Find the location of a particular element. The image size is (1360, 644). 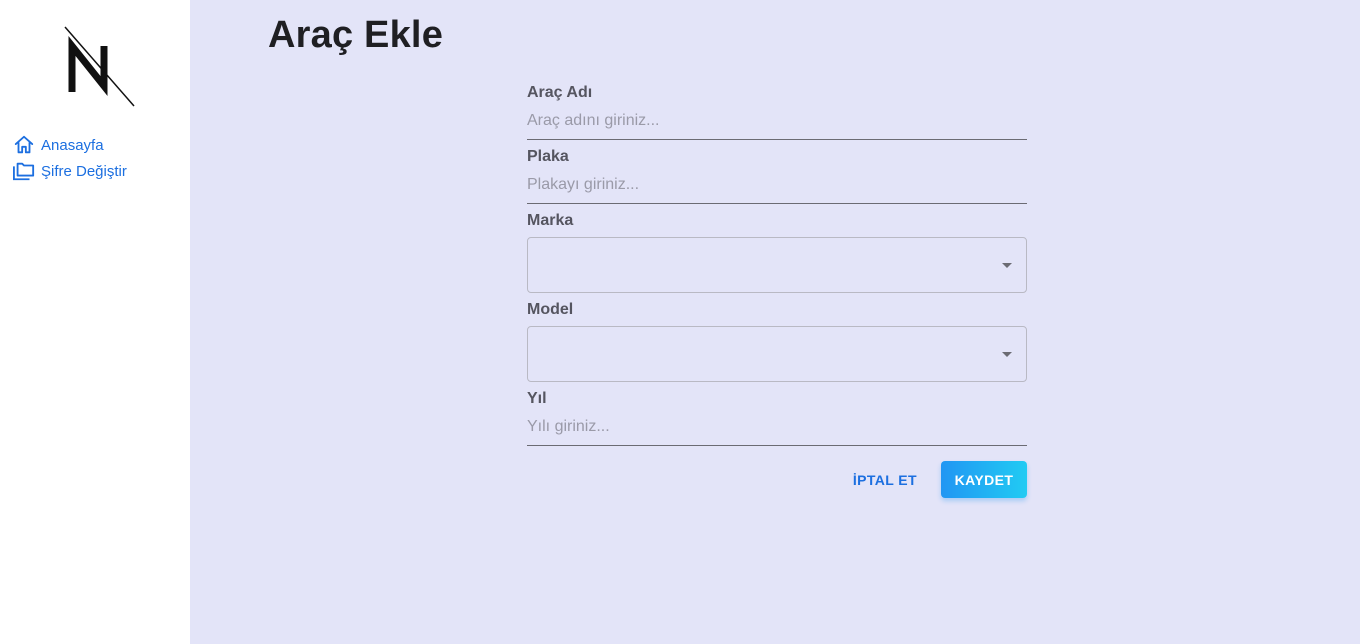

sidebar-item-anasayfa: Anasayfa is located at coordinates (69, 145).